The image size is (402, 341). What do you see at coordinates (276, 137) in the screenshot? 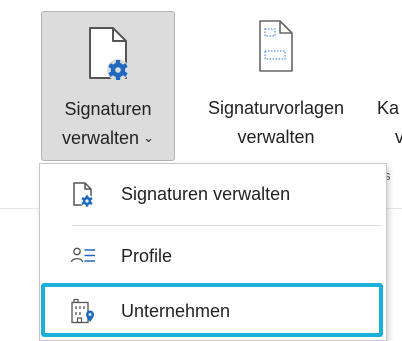
I see `manage-templates-label-line2: verwalten` at bounding box center [276, 137].